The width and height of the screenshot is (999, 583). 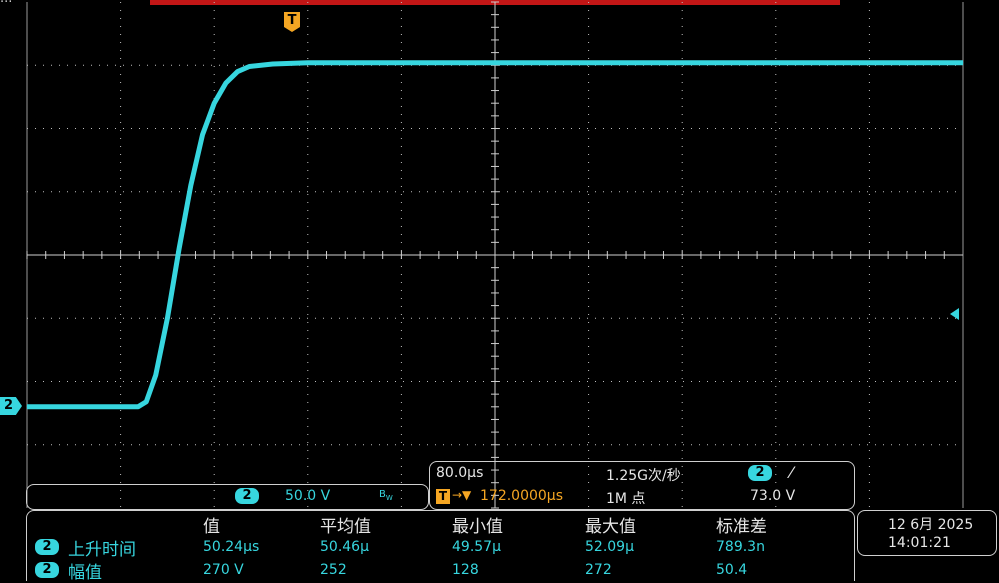 What do you see at coordinates (85, 573) in the screenshot?
I see `row2-measurement-name: 幅值` at bounding box center [85, 573].